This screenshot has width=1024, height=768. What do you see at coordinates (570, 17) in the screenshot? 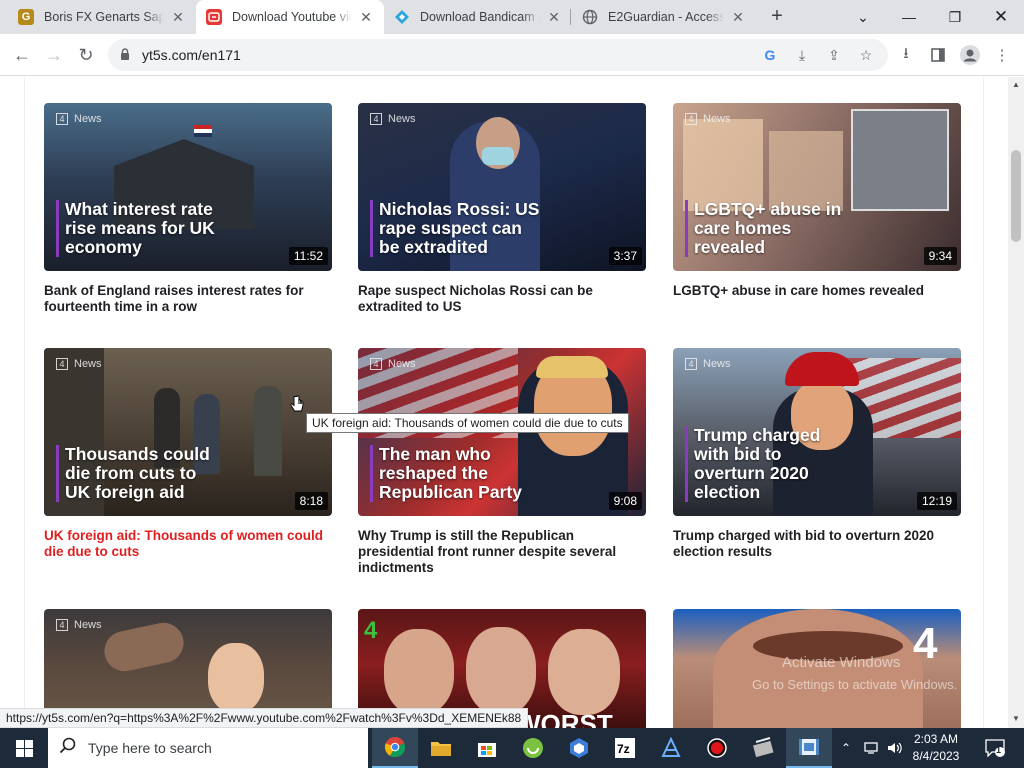
I see `tab-separator` at bounding box center [570, 17].